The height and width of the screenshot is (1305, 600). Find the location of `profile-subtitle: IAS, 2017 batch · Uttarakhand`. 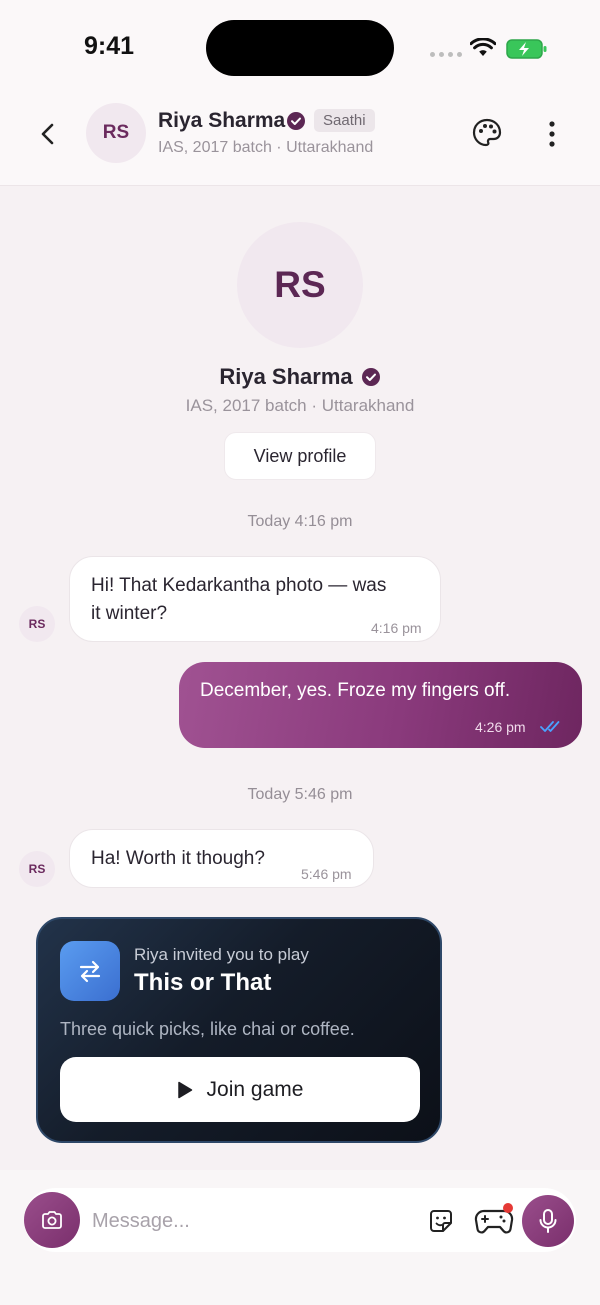

profile-subtitle: IAS, 2017 batch · Uttarakhand is located at coordinates (300, 405).